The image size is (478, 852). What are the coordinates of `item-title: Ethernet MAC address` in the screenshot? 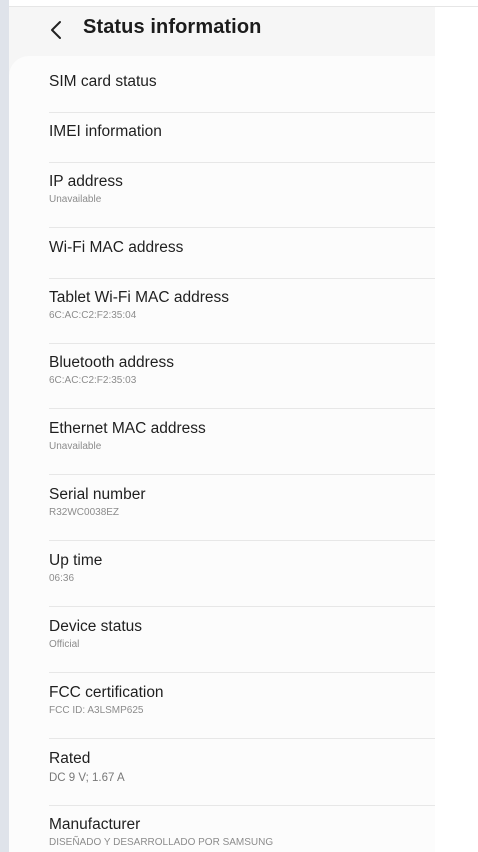 It's located at (127, 428).